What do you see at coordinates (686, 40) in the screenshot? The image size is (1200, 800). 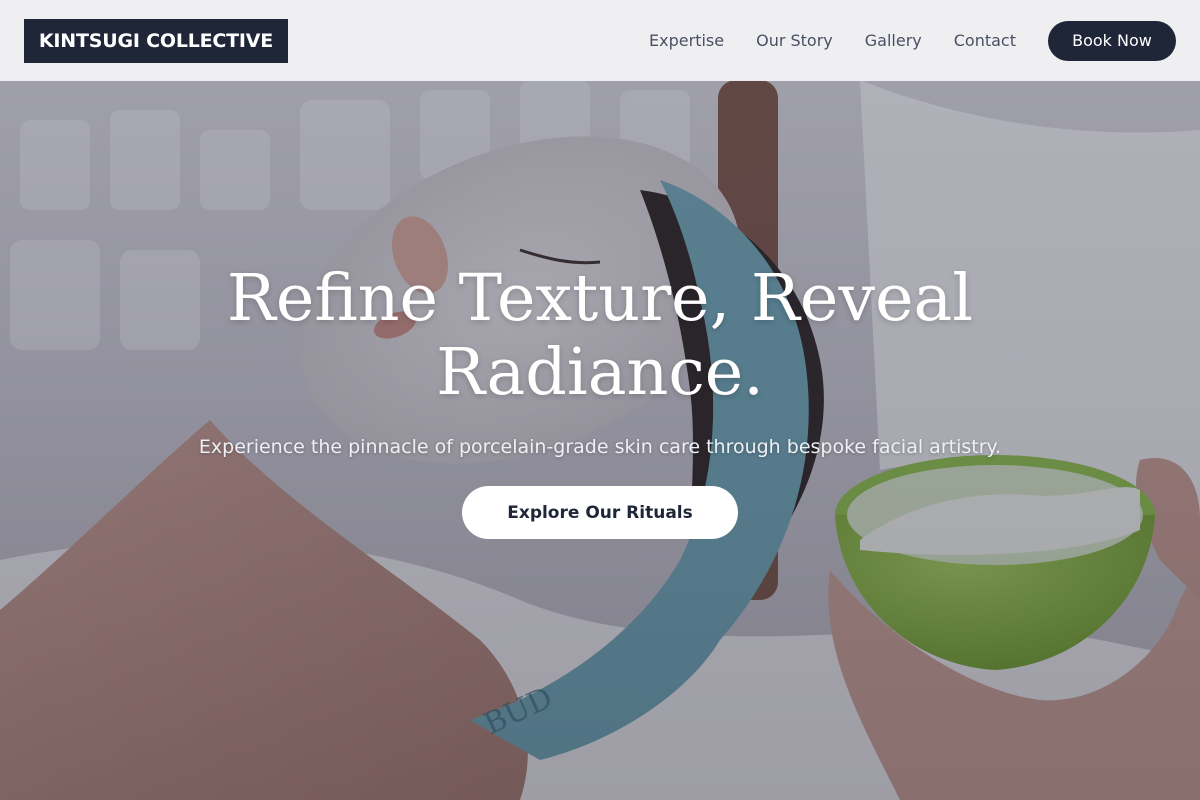 I see `nav-link-expertise: Expertise` at bounding box center [686, 40].